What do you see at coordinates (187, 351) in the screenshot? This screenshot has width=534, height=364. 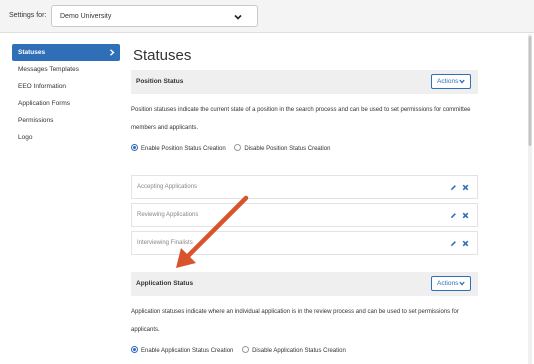 I see `radio-label: Enable Application Status Creation` at bounding box center [187, 351].